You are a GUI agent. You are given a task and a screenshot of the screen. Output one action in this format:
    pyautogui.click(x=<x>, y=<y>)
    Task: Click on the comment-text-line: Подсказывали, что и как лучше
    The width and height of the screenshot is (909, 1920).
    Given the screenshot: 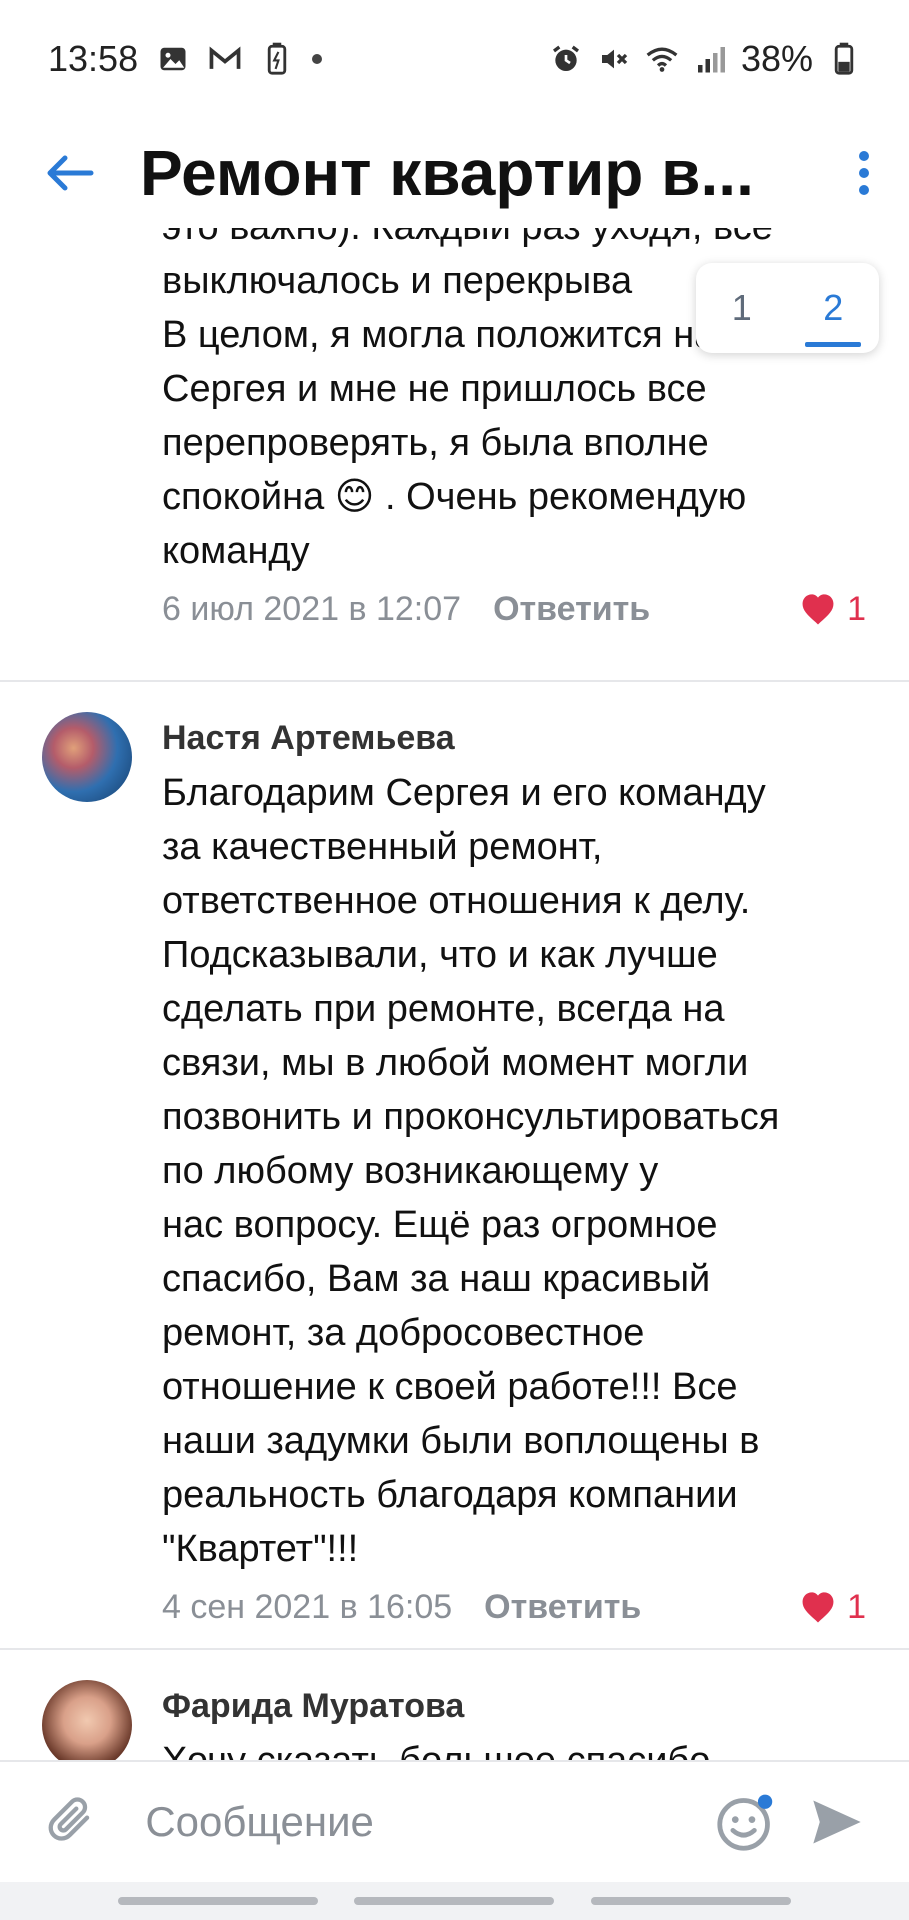 What is the action you would take?
    pyautogui.click(x=440, y=955)
    